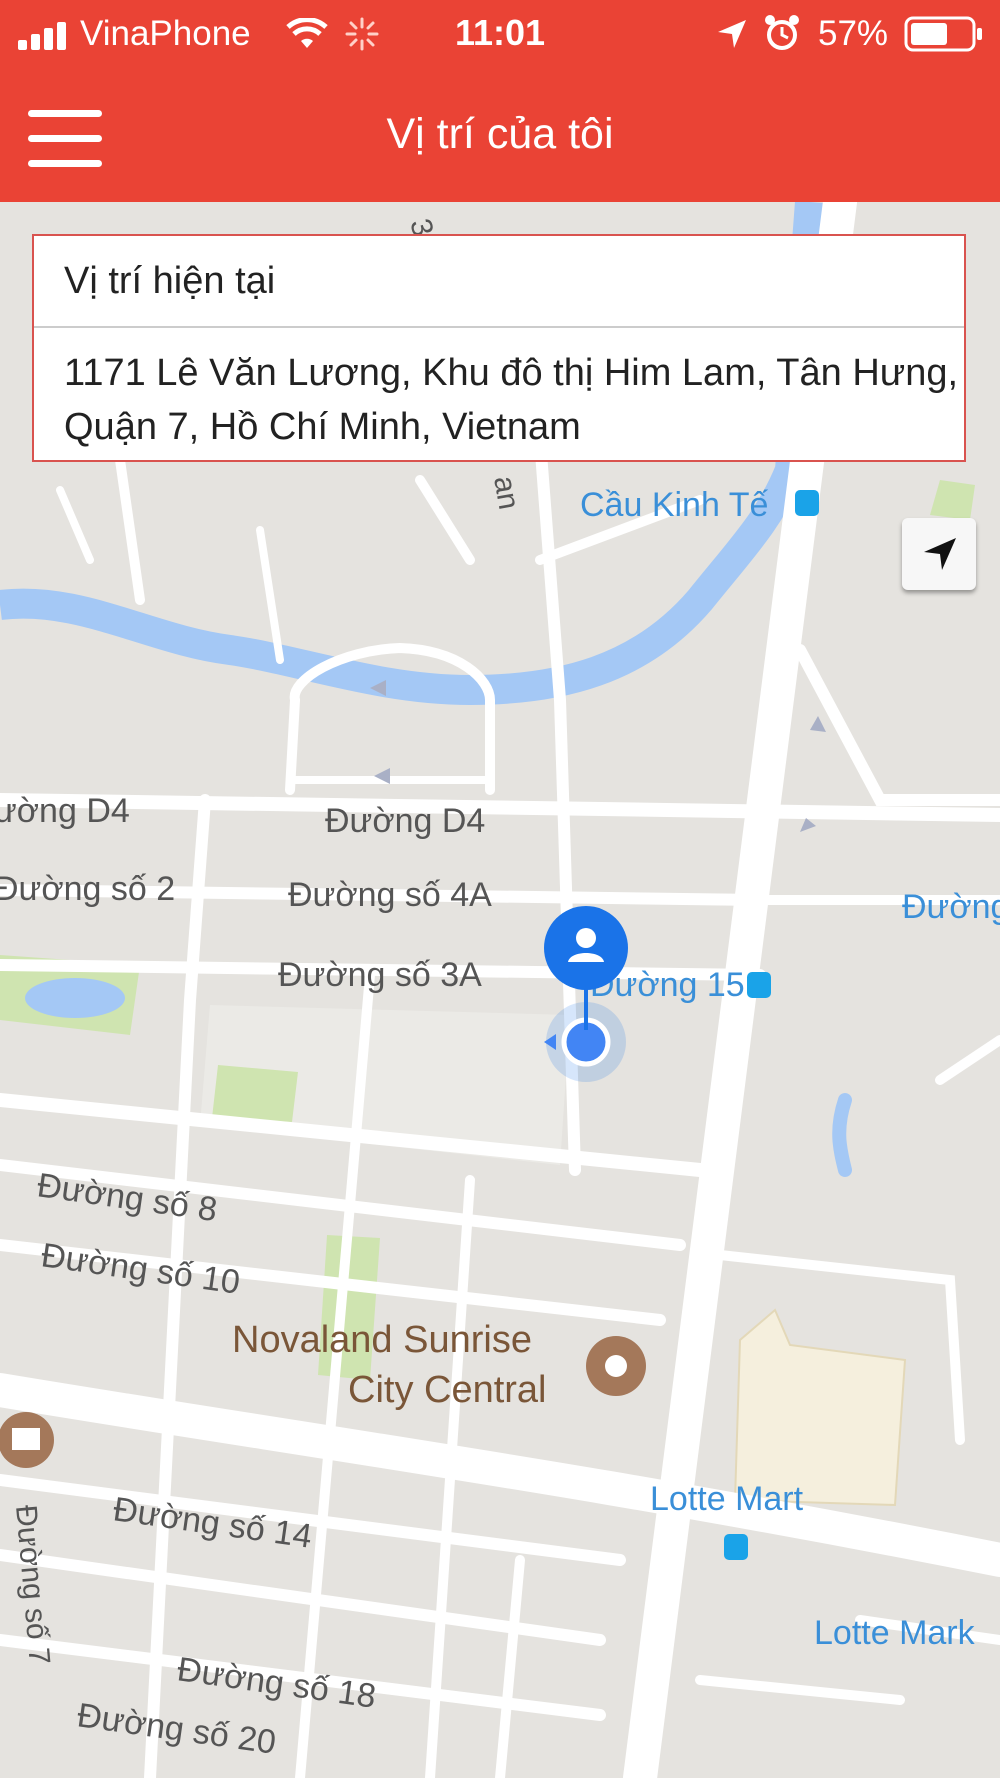 This screenshot has height=1778, width=1000. What do you see at coordinates (727, 1499) in the screenshot?
I see `poi-label: Lotte Mart` at bounding box center [727, 1499].